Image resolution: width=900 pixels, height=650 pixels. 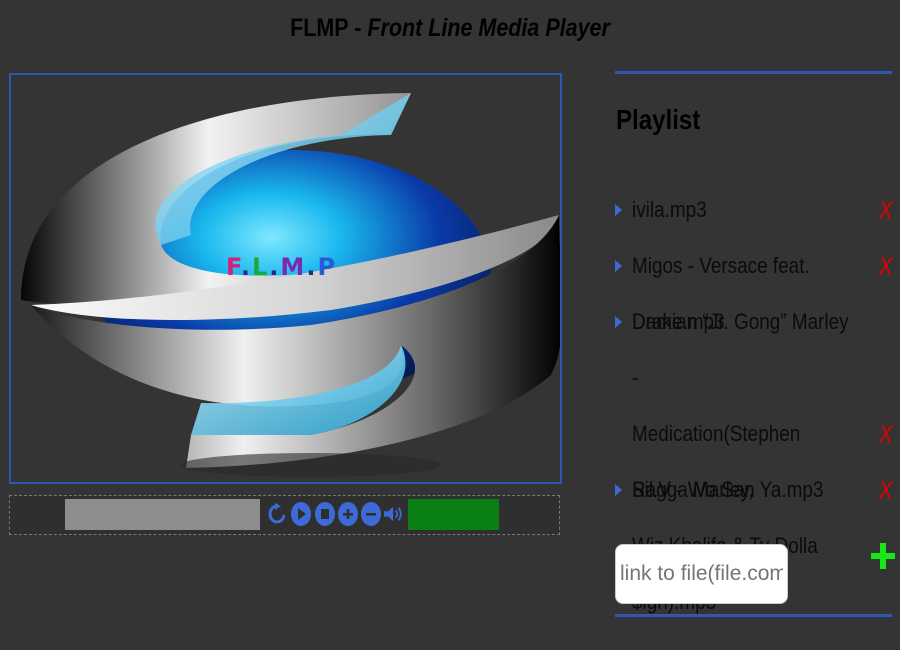 I want to click on speaker-icon, so click(x=394, y=514).